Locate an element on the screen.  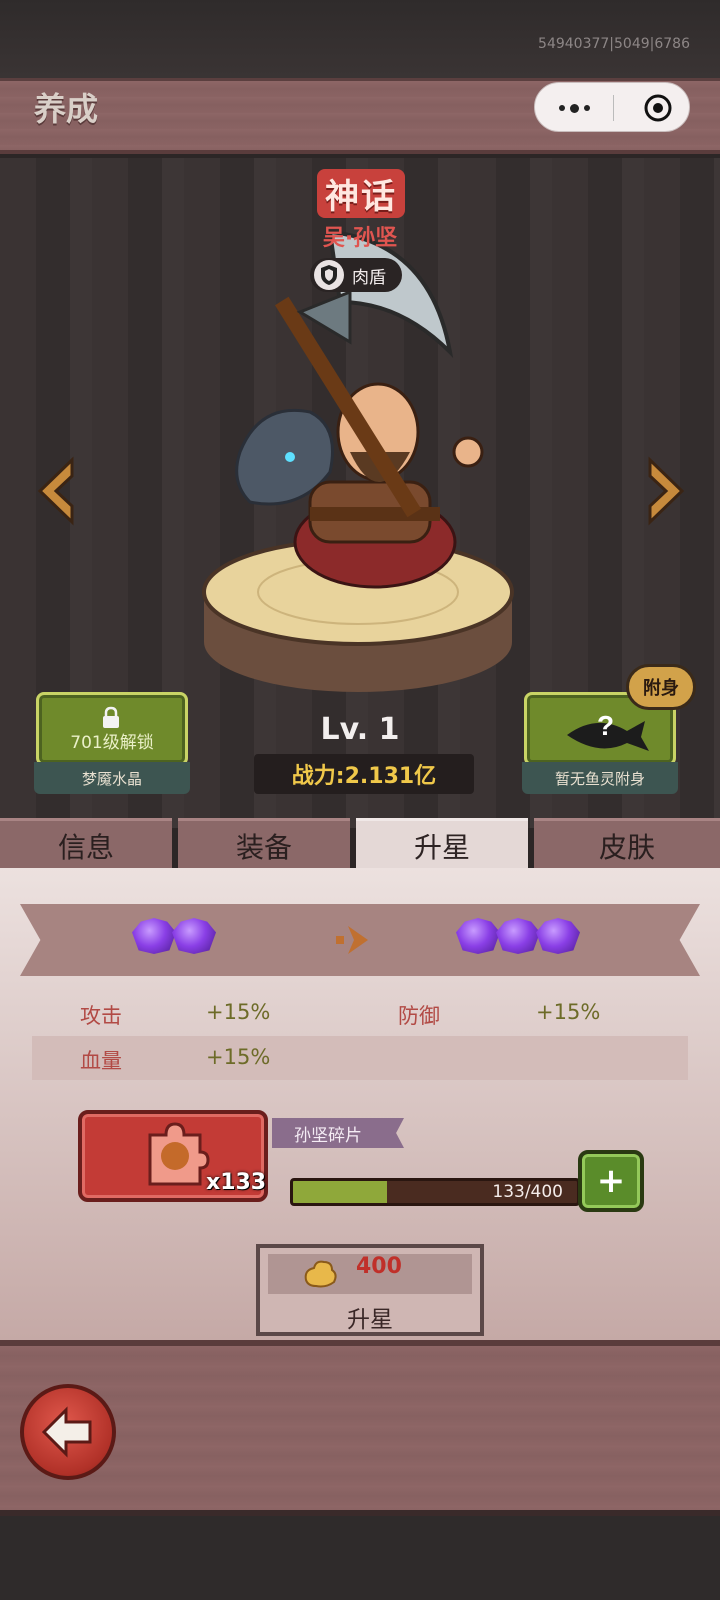
stat-label-attack: 攻击 is located at coordinates (101, 1016).